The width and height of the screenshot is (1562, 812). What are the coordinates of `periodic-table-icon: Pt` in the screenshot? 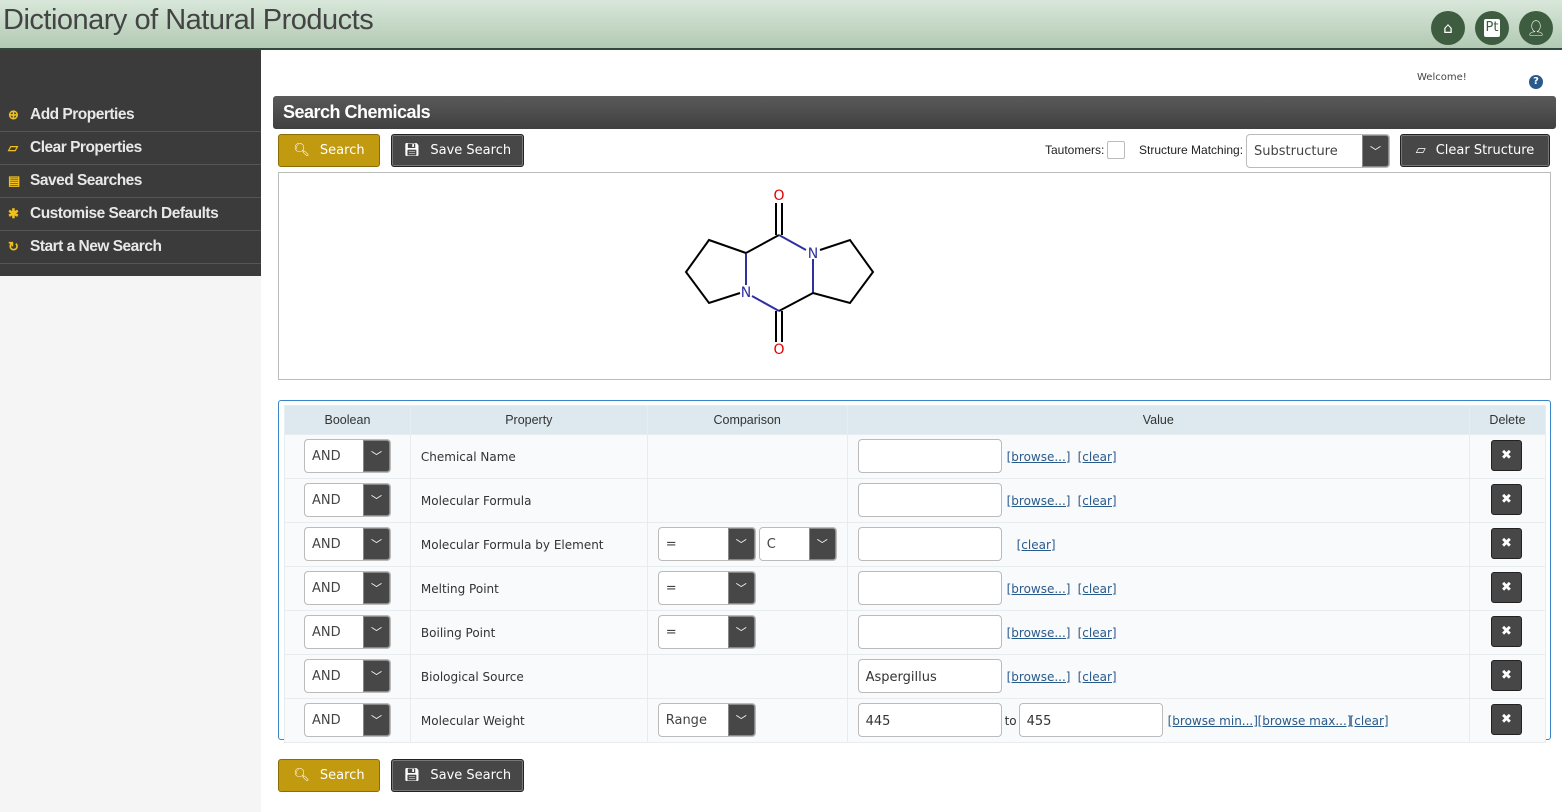 It's located at (1492, 28).